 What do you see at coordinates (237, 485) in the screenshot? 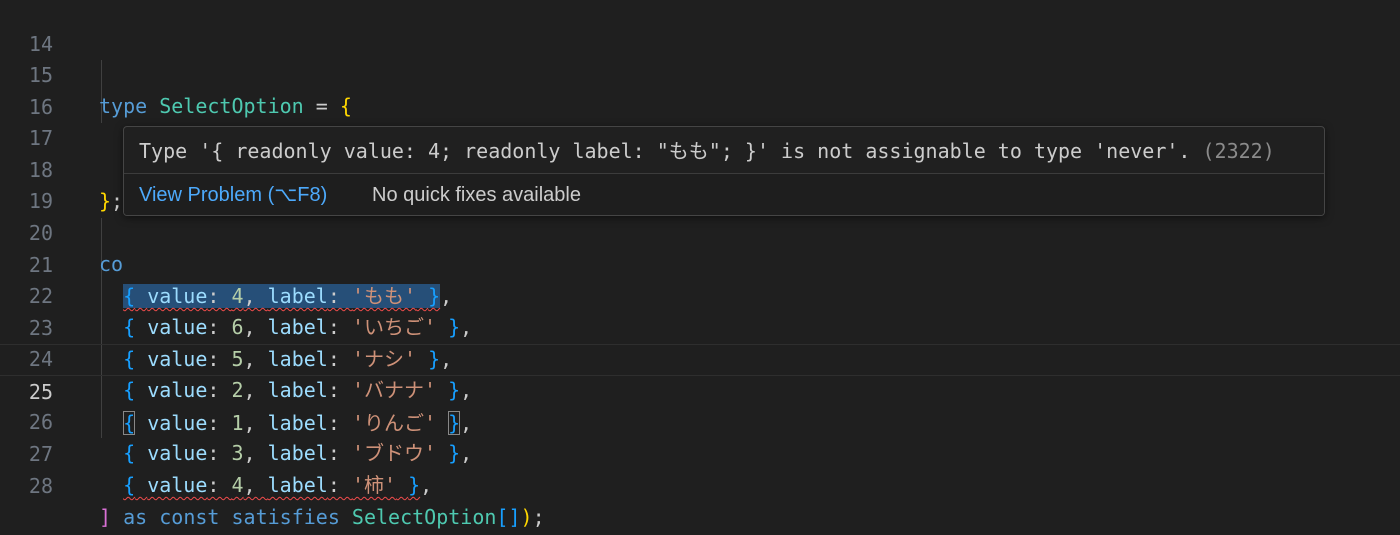
I see `number-token: 4` at bounding box center [237, 485].